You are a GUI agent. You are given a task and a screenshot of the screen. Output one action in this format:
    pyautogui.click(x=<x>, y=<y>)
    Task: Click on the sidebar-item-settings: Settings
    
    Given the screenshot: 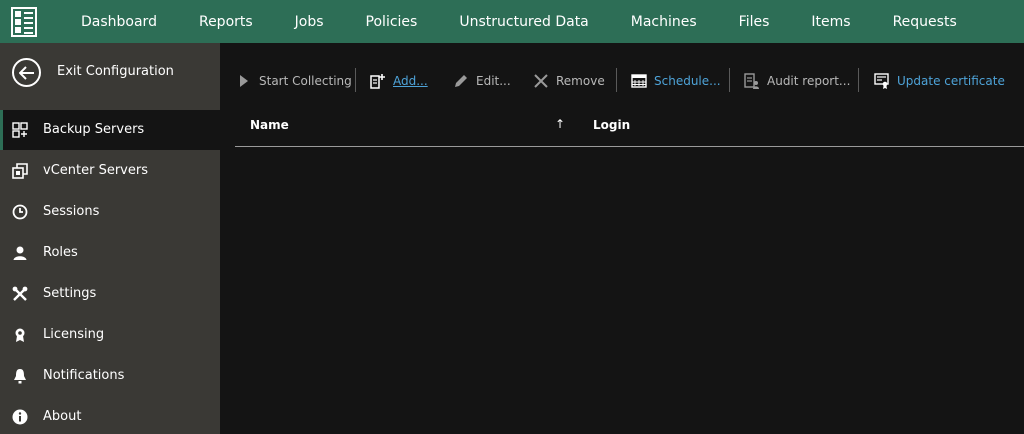 What is the action you would take?
    pyautogui.click(x=110, y=294)
    